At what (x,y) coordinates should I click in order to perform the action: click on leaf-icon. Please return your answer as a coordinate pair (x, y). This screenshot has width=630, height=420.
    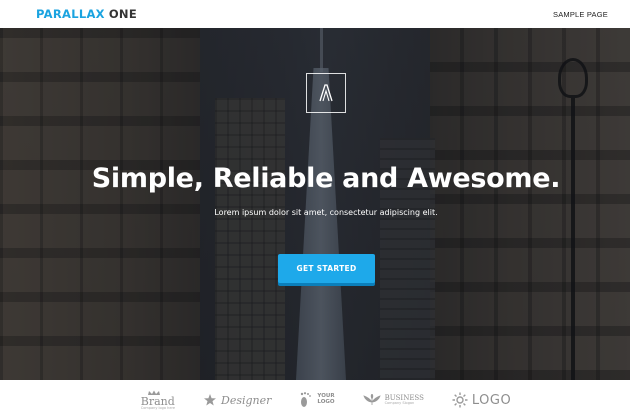
    Looking at the image, I should click on (371, 399).